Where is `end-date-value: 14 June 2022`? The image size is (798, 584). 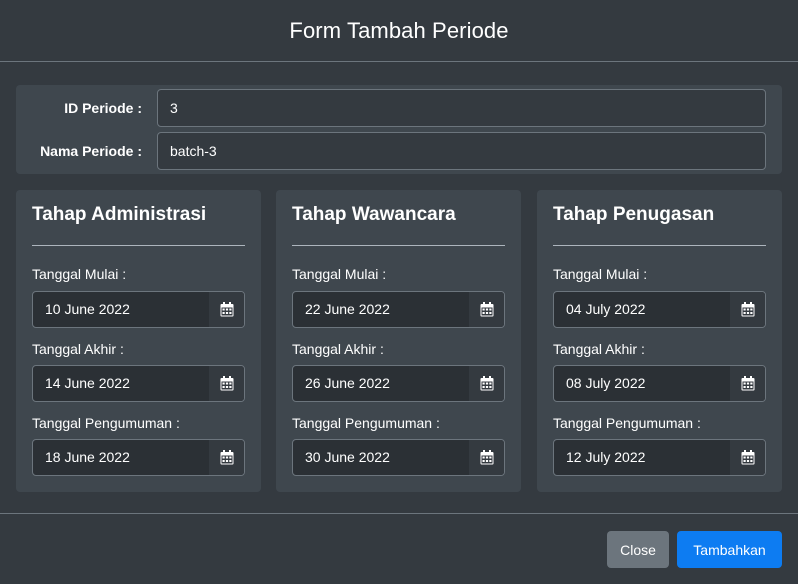
end-date-value: 14 June 2022 is located at coordinates (87, 383).